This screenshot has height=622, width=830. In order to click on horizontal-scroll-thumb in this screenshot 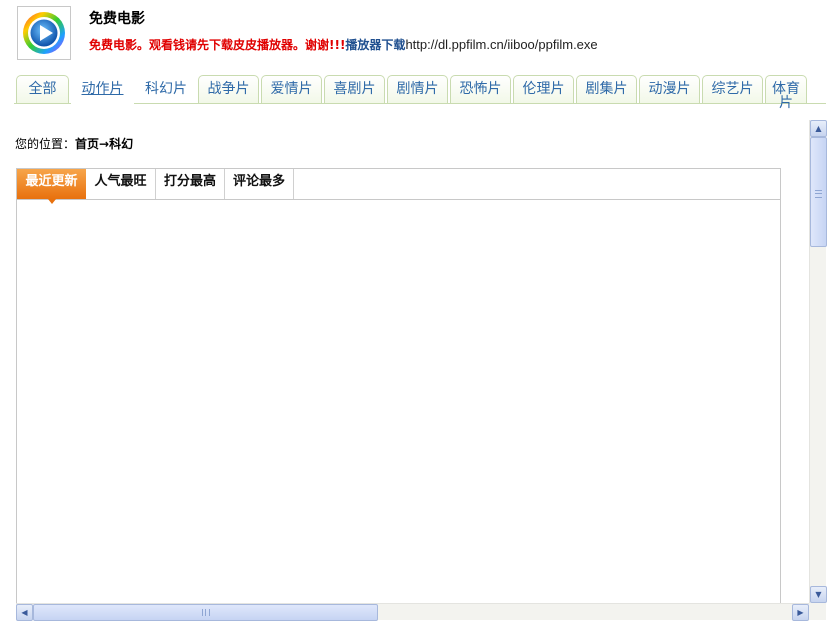, I will do `click(205, 612)`.